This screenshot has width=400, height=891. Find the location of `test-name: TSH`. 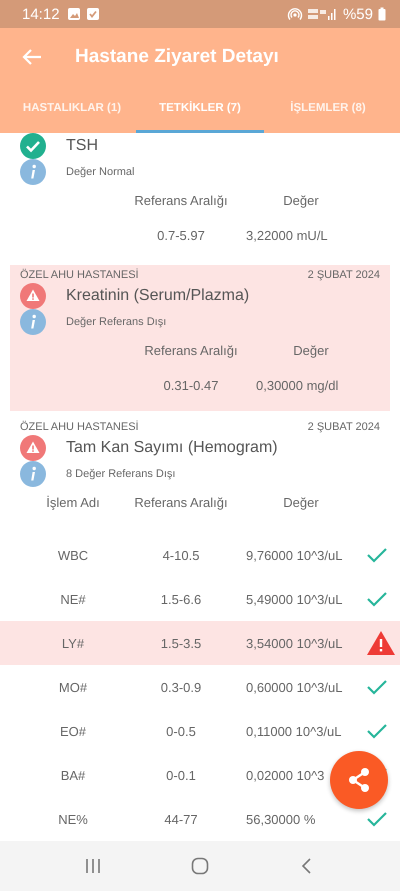

test-name: TSH is located at coordinates (82, 146).